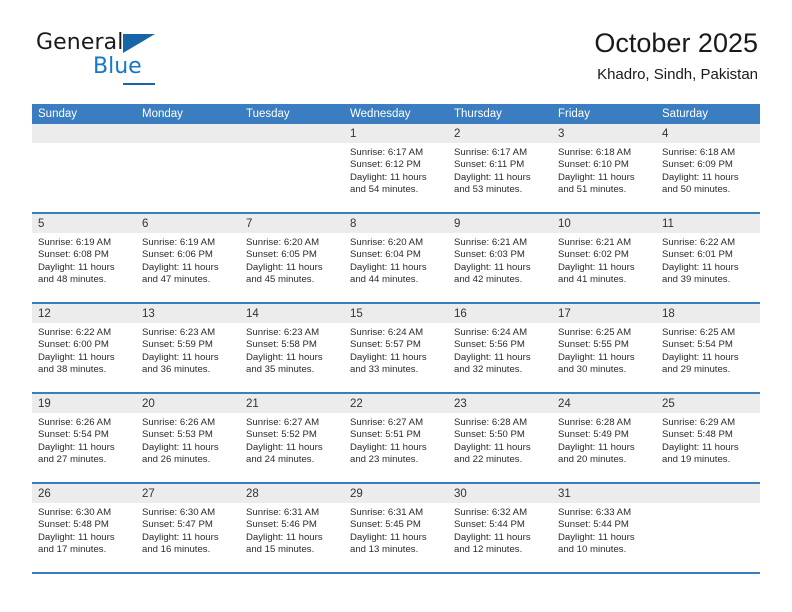 This screenshot has width=792, height=612. What do you see at coordinates (179, 512) in the screenshot?
I see `sunrise-text: Sunrise: 6:30 AM` at bounding box center [179, 512].